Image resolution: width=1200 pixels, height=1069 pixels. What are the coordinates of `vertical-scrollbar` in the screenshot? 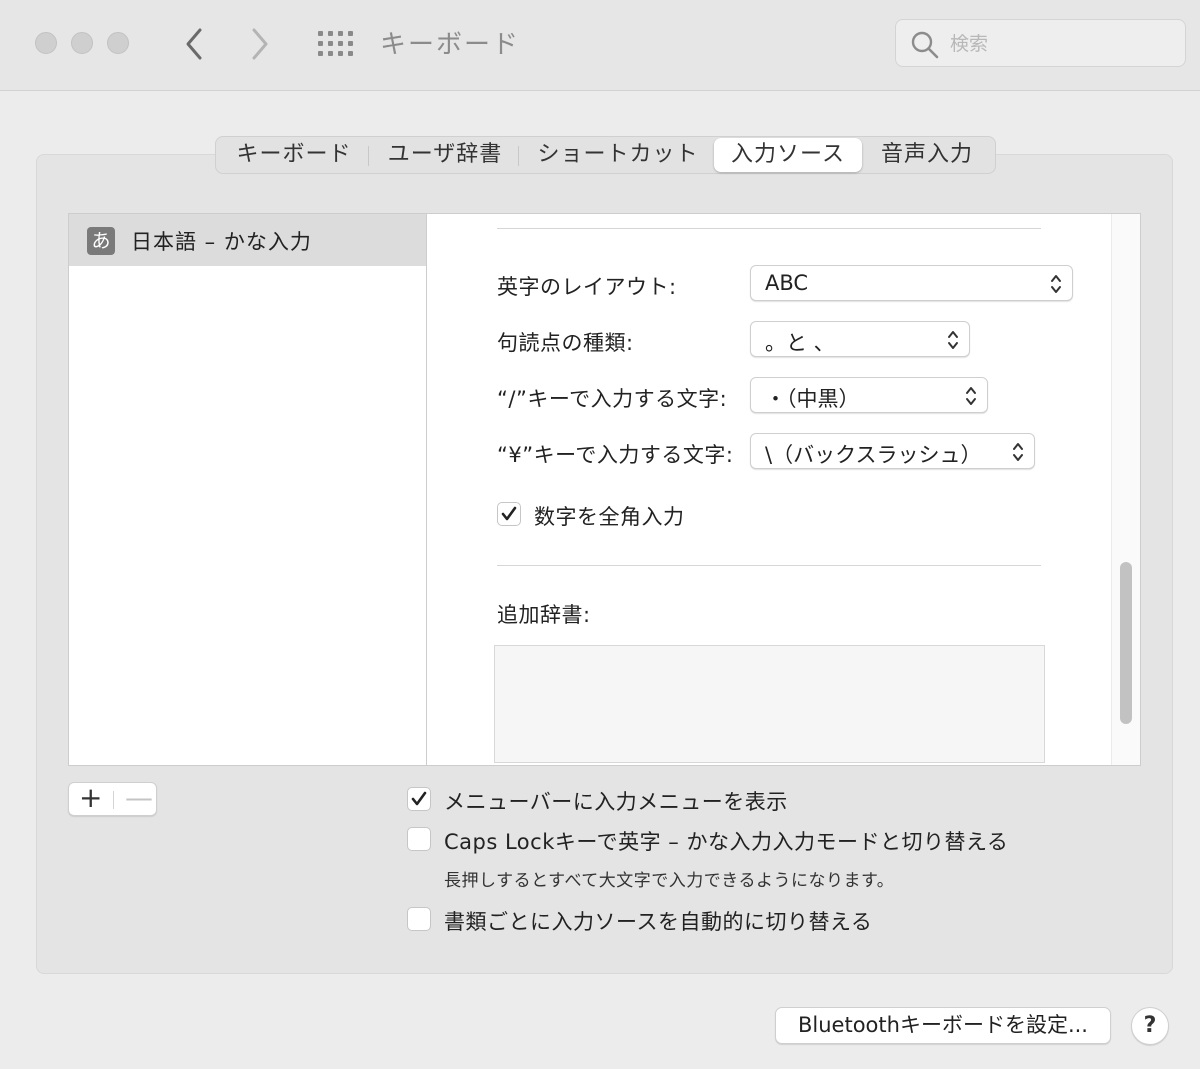 It's located at (1125, 489).